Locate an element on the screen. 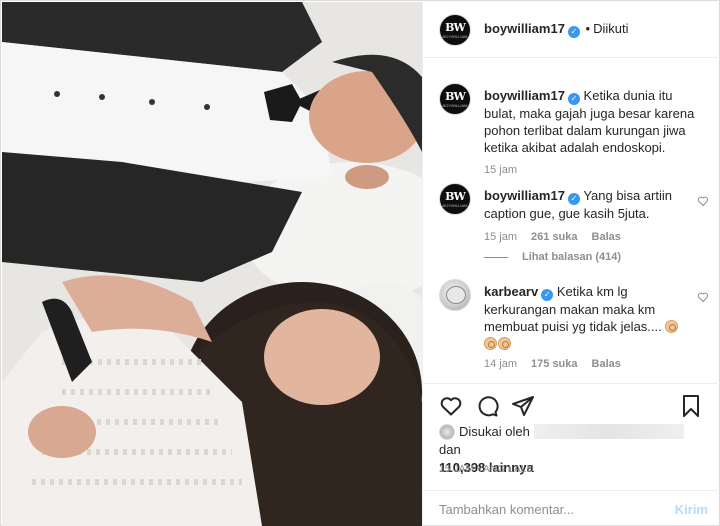 This screenshot has width=720, height=526. comment-meta: 14 jam 175 suka Balas is located at coordinates (559, 364).